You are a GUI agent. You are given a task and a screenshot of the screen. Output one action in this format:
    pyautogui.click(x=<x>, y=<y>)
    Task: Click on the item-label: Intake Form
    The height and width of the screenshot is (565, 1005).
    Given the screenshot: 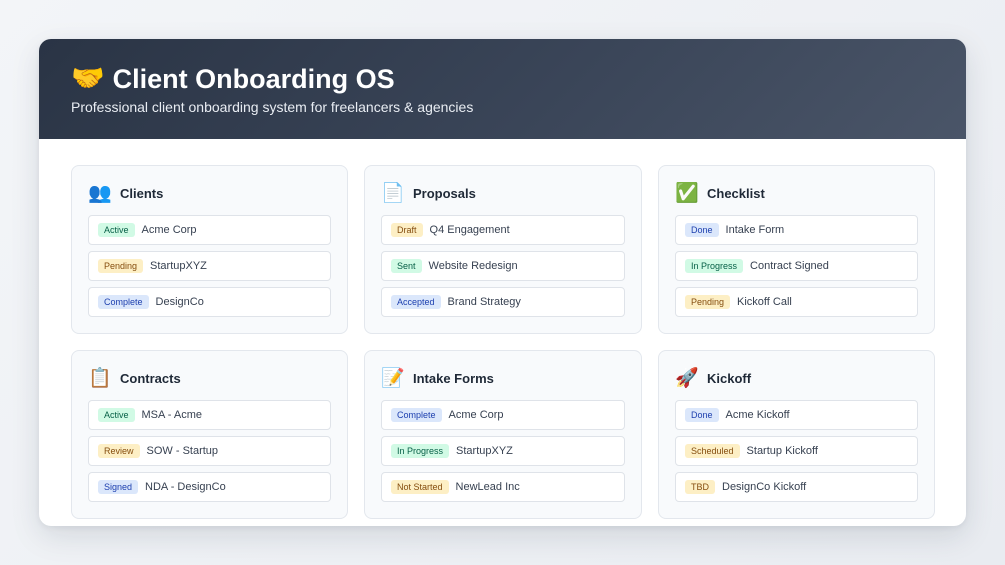 What is the action you would take?
    pyautogui.click(x=755, y=230)
    